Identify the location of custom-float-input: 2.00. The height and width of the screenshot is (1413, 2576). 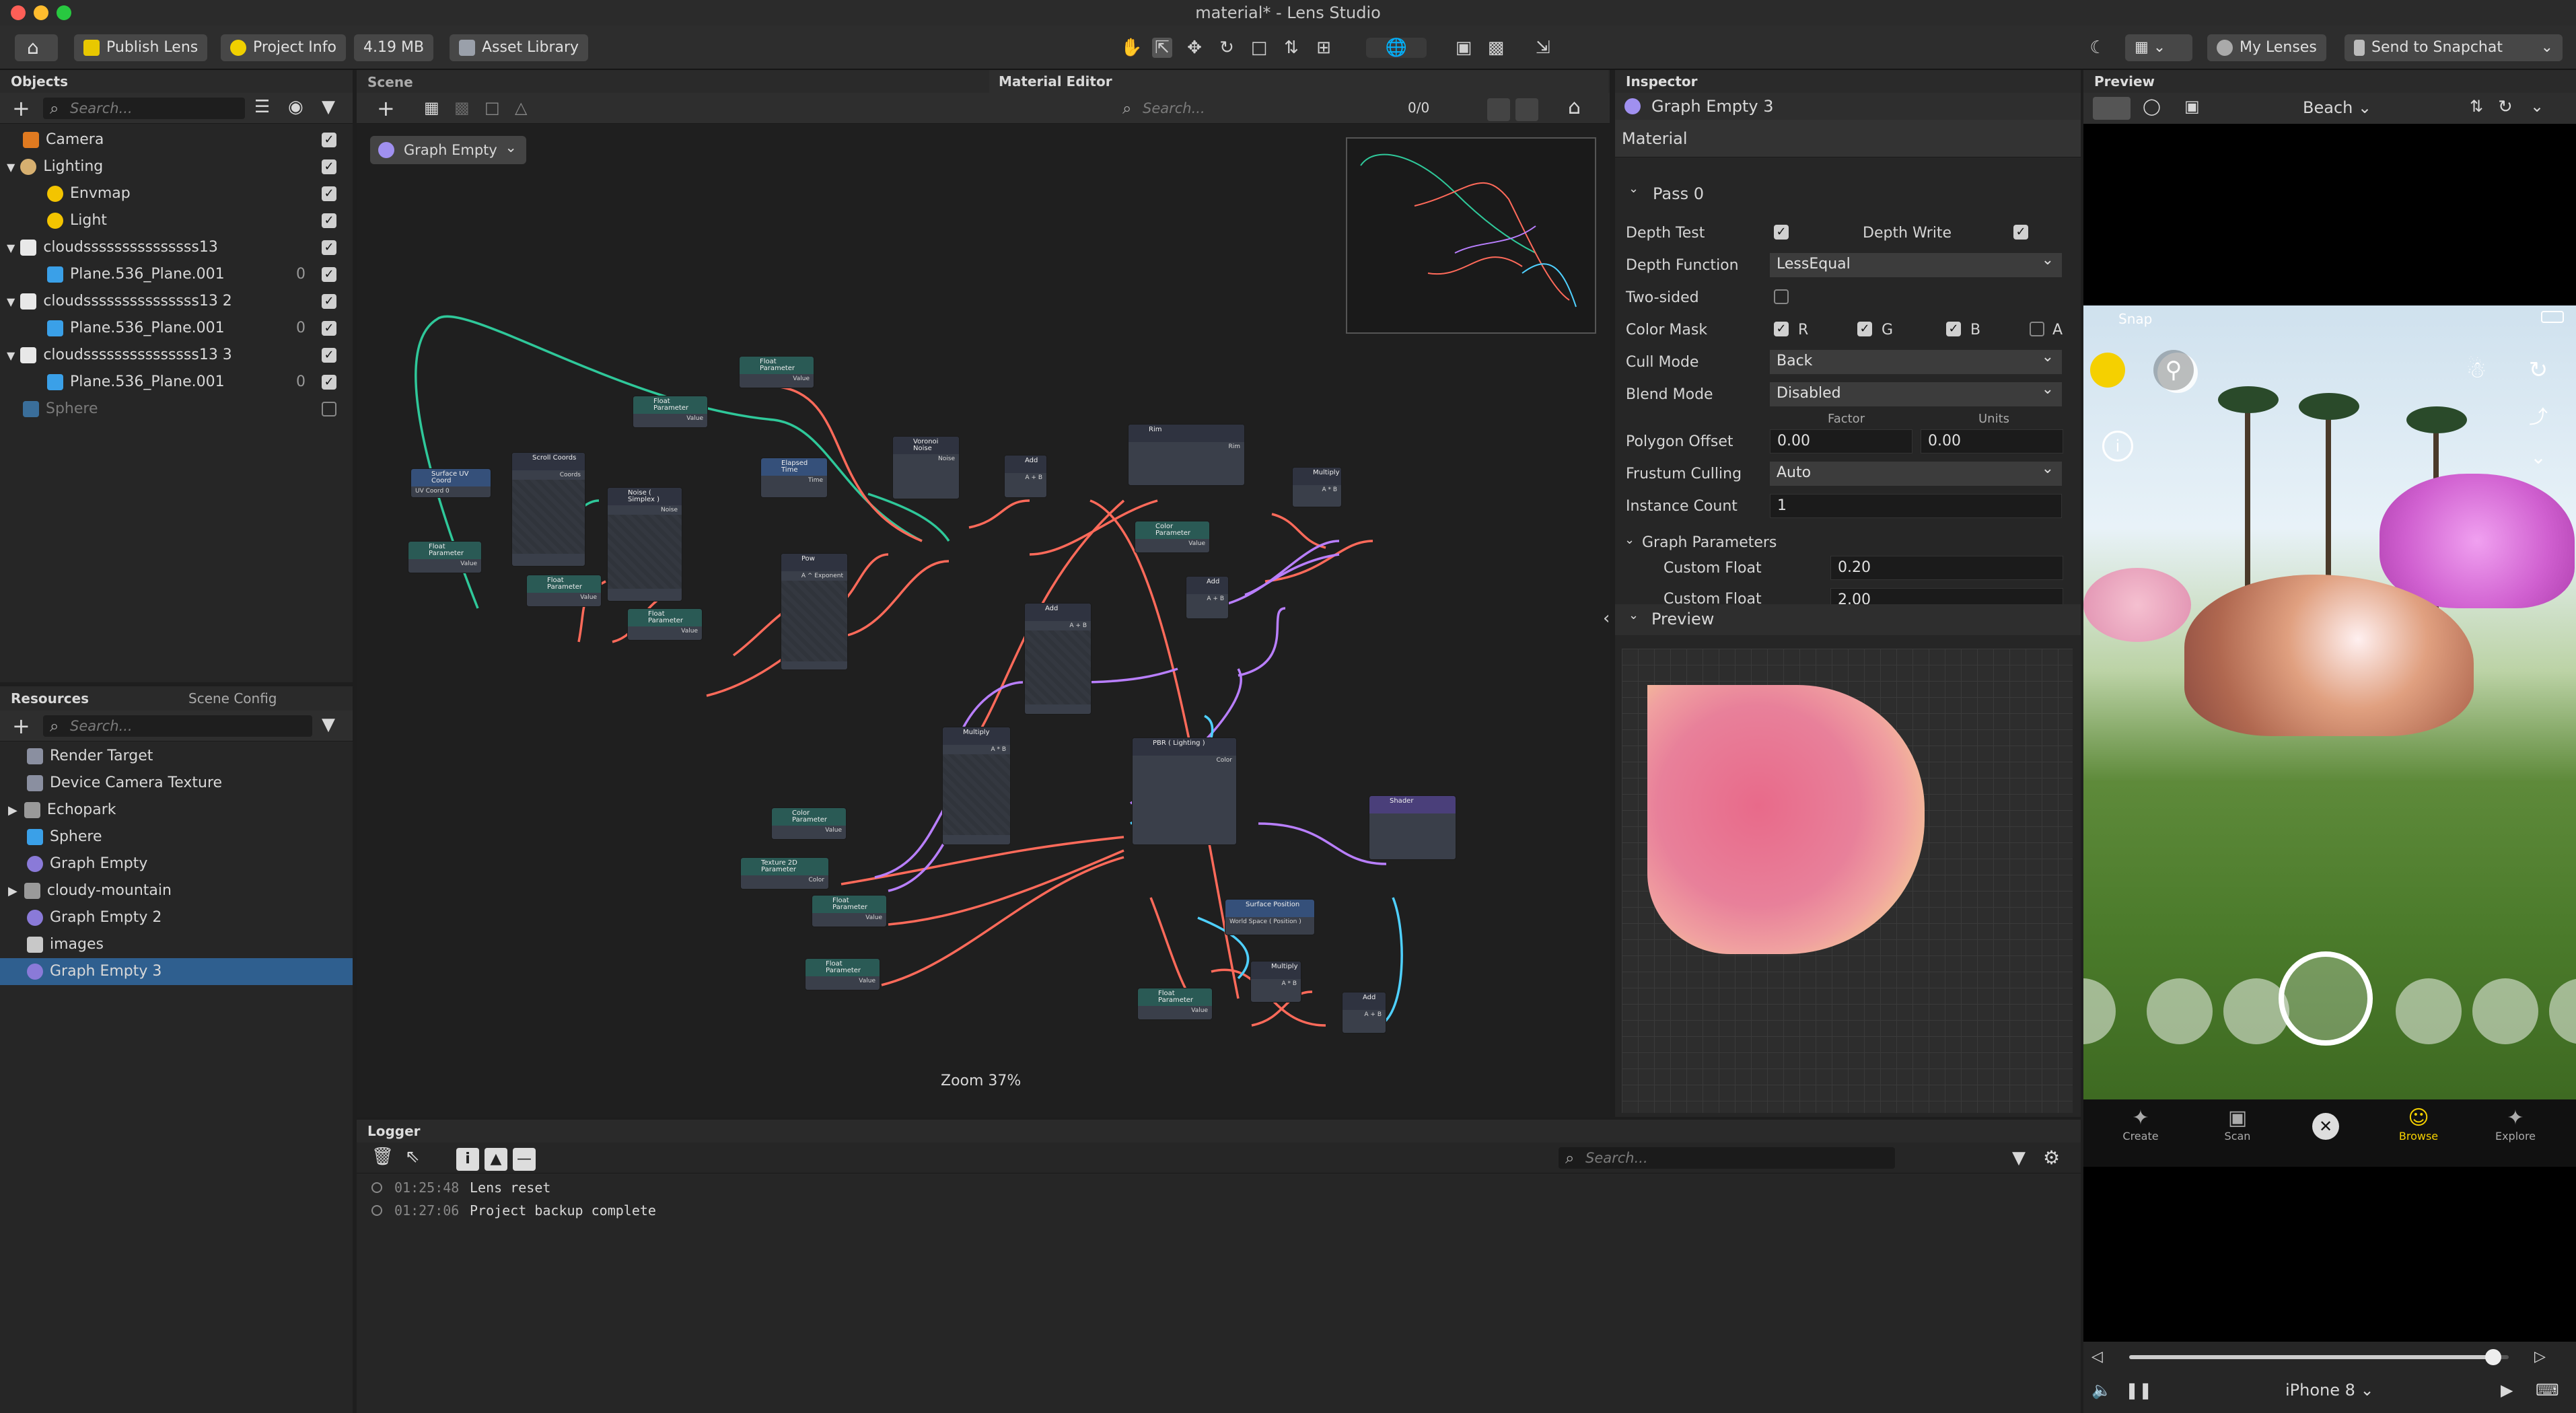
(1946, 596).